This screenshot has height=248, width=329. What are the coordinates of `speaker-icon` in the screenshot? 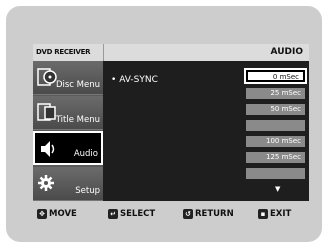 It's located at (49, 149).